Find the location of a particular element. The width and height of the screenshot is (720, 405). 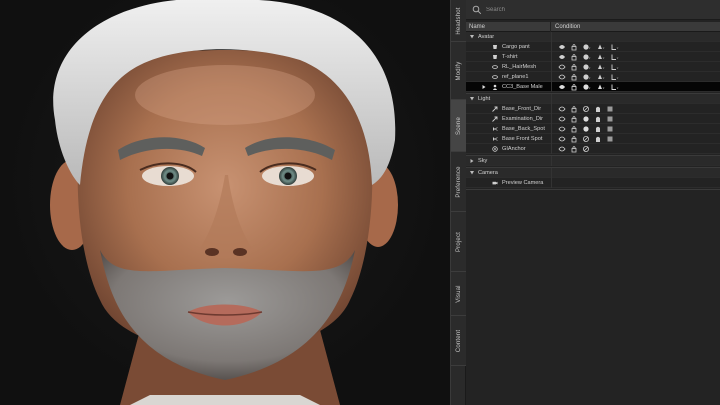

tree-item-base-front-dir: Base_Front_Dir is located at coordinates (593, 109).